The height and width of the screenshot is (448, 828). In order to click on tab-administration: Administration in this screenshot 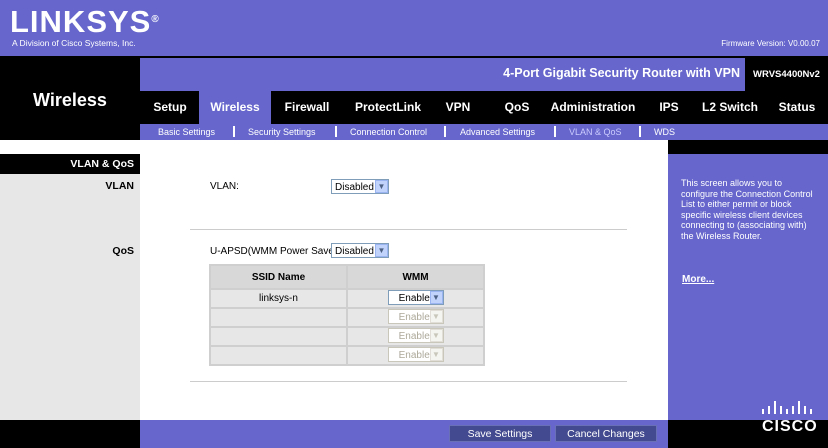, I will do `click(593, 107)`.